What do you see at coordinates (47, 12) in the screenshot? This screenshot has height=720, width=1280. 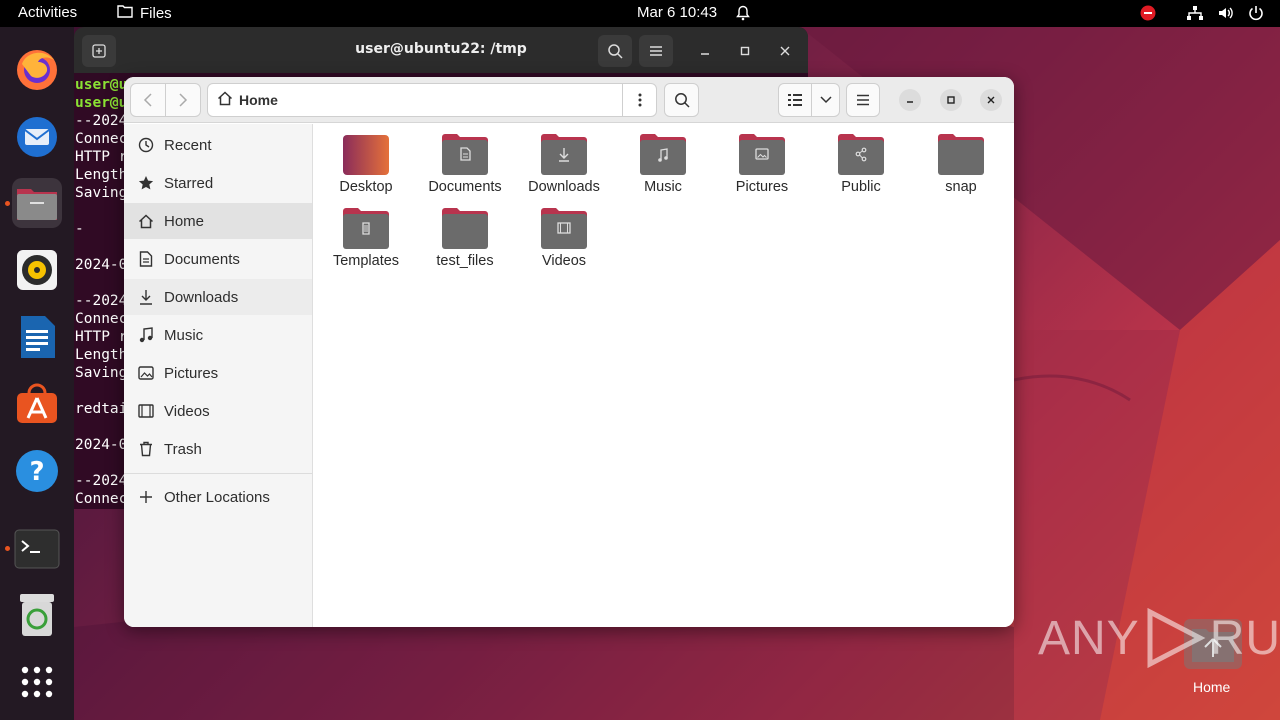 I see `activities-button: Activities` at bounding box center [47, 12].